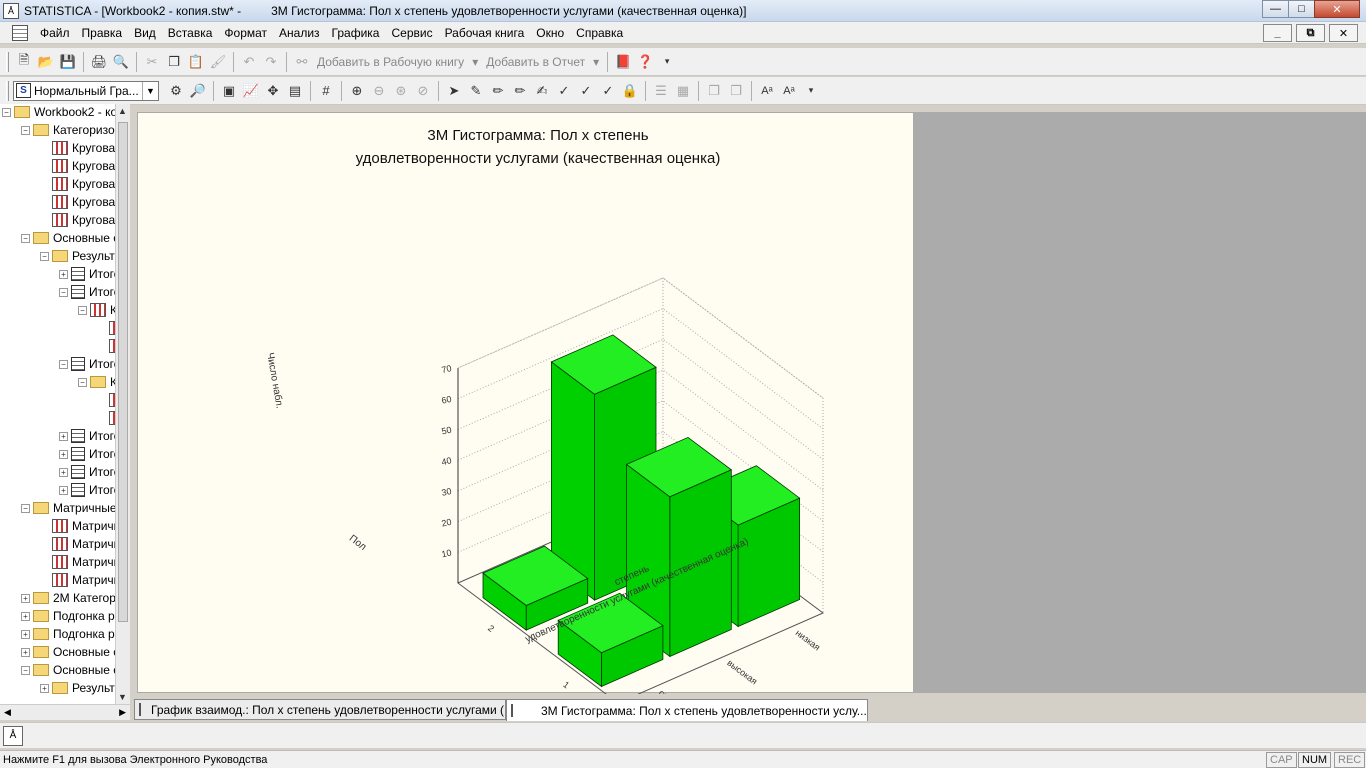 The width and height of the screenshot is (1366, 768). Describe the element at coordinates (299, 33) in the screenshot. I see `menu-analysis: Анализ` at that location.